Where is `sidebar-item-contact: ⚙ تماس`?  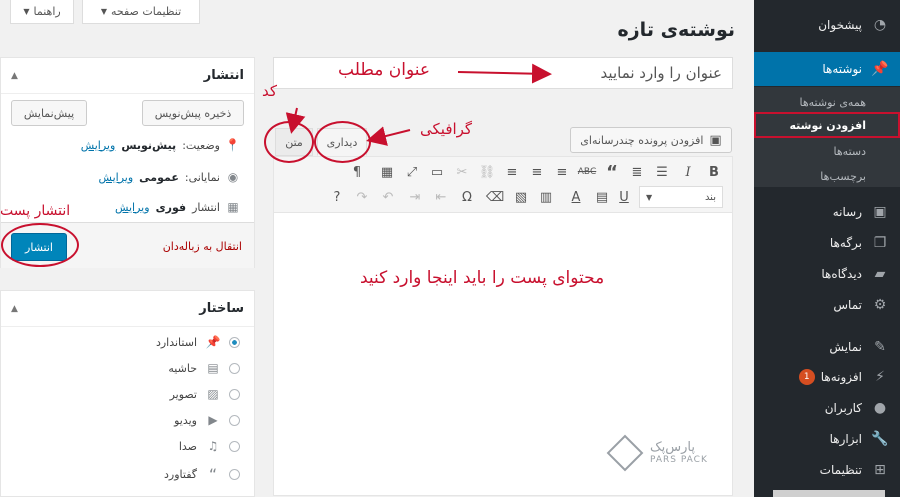 sidebar-item-contact: ⚙ تماس is located at coordinates (827, 305).